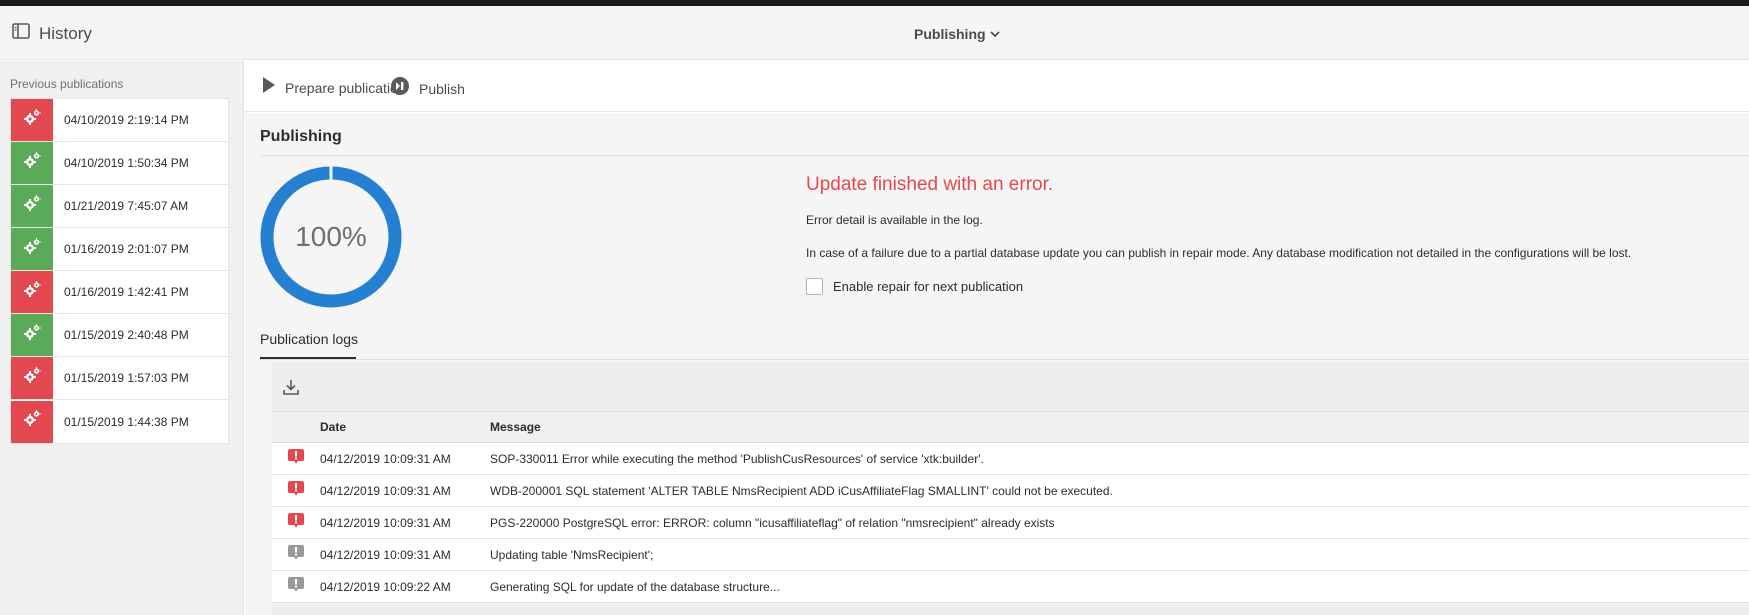 Image resolution: width=1749 pixels, height=615 pixels. Describe the element at coordinates (928, 286) in the screenshot. I see `repair-checkbox-label: Enable repair for next publication` at that location.